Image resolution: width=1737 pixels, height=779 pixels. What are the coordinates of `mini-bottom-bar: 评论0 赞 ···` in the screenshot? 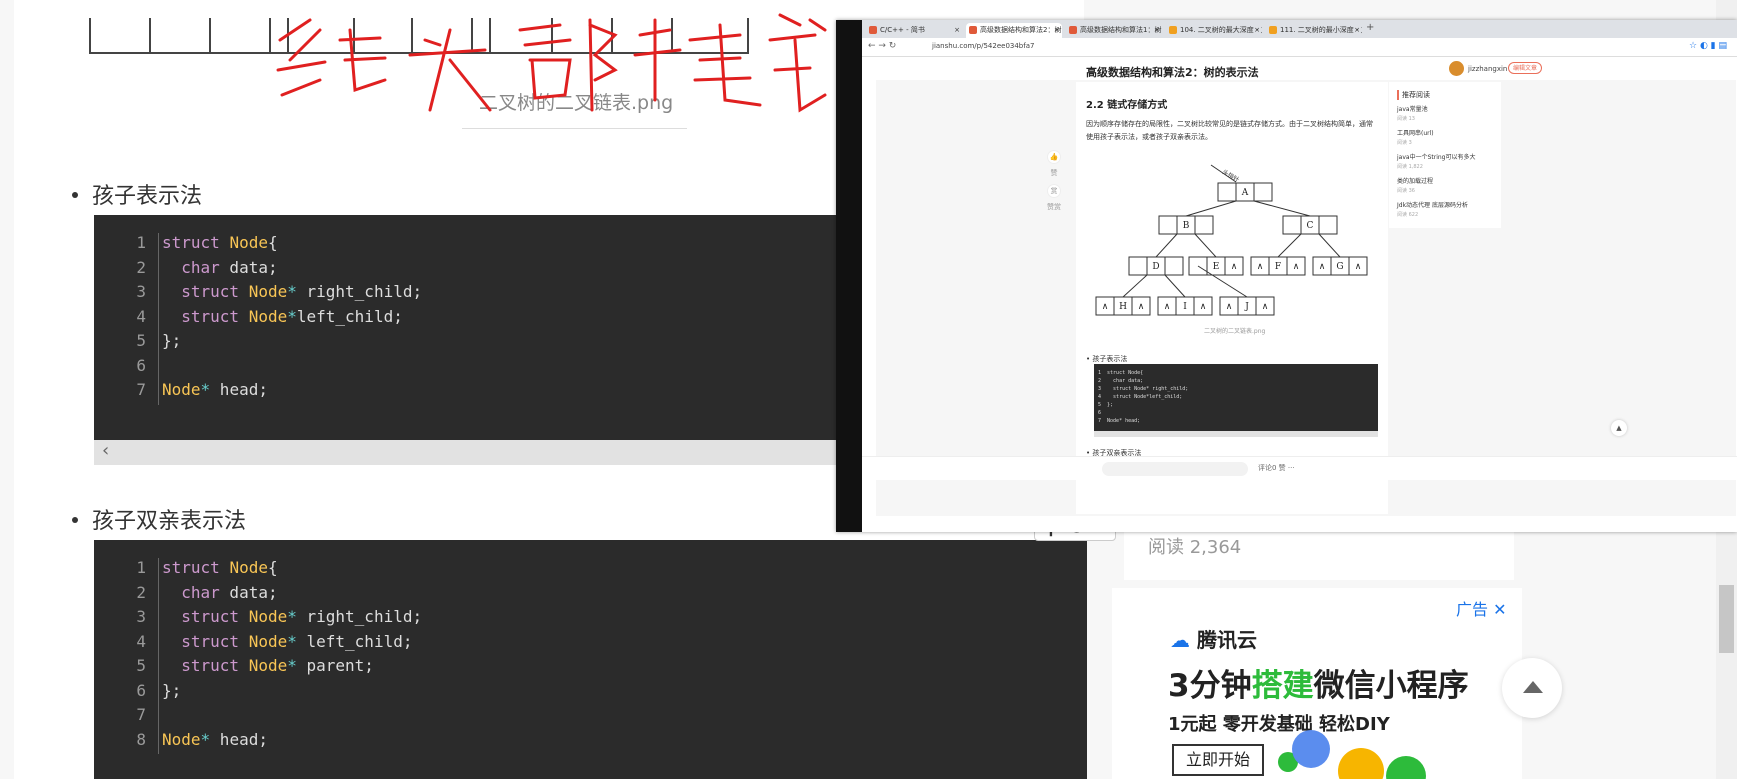 It's located at (1299, 468).